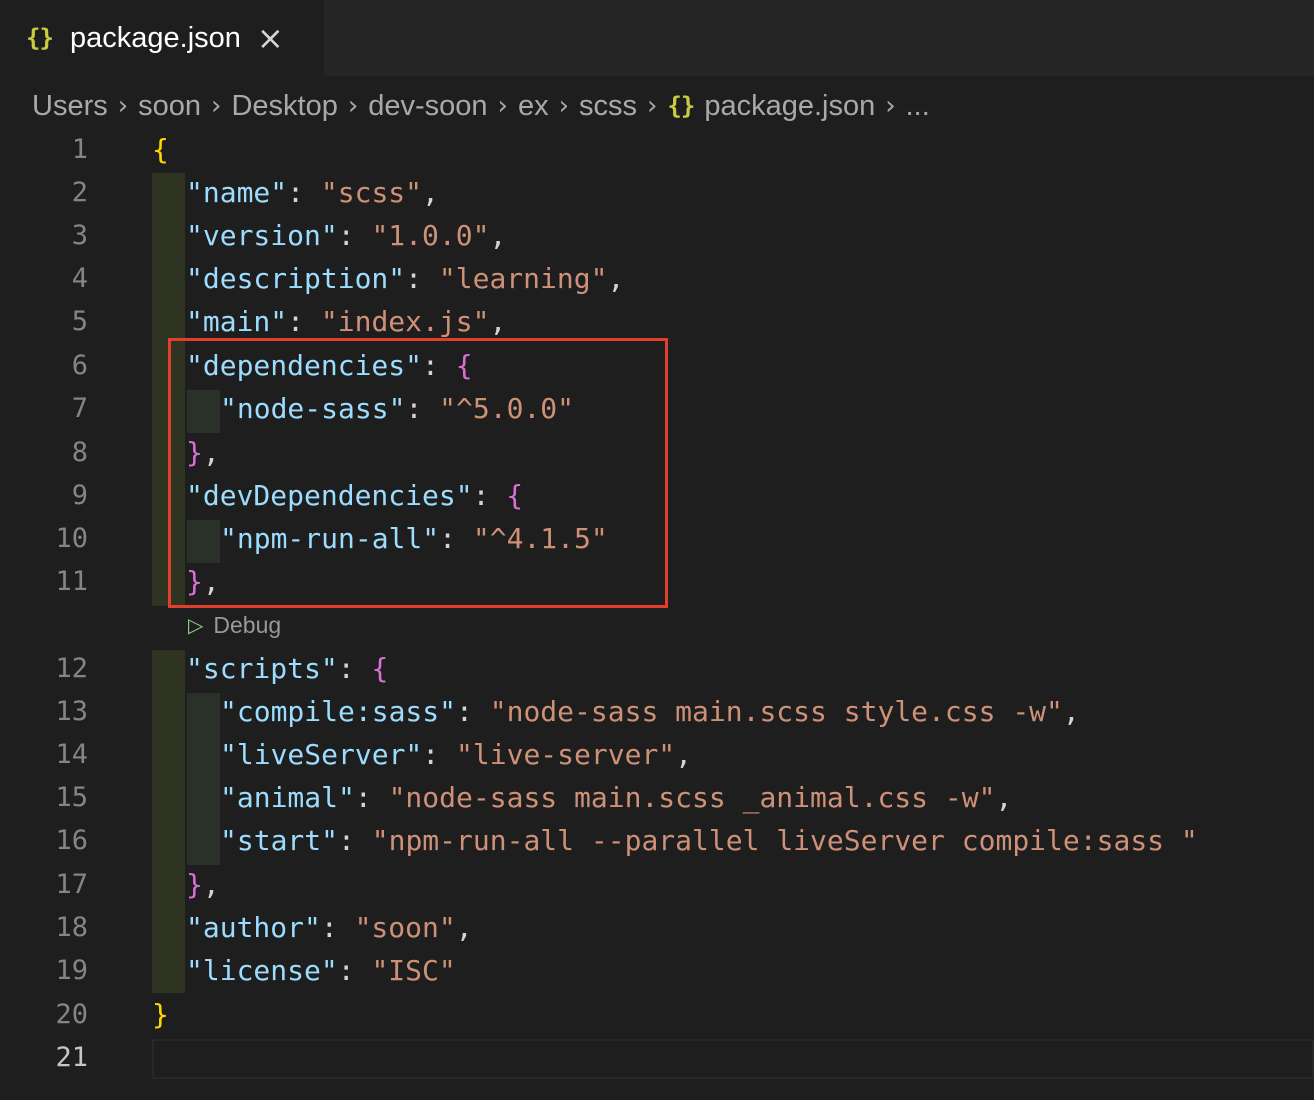  Describe the element at coordinates (427, 106) in the screenshot. I see `breadcrumb-item-dev-soon: dev-soon` at that location.